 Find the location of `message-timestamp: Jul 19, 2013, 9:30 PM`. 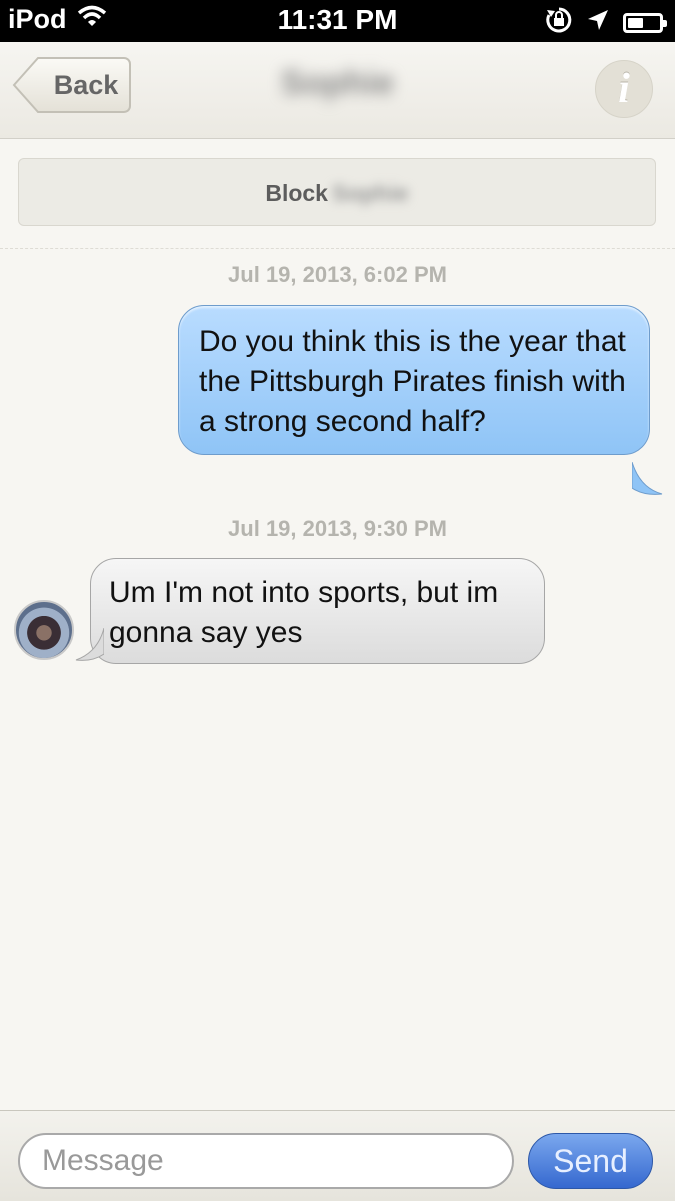

message-timestamp: Jul 19, 2013, 9:30 PM is located at coordinates (337, 528).